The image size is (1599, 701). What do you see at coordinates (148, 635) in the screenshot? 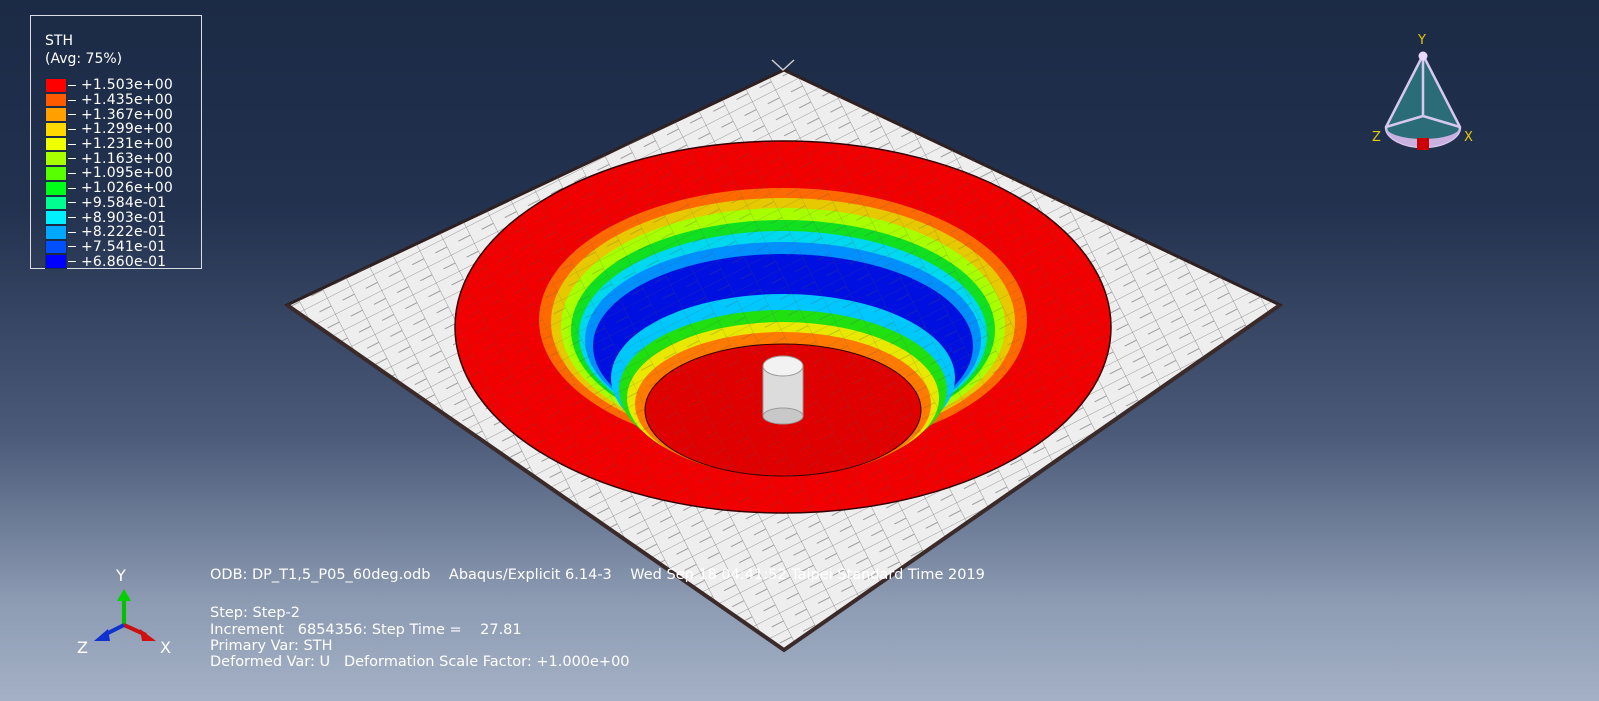
I see `triad-x-arrowhead` at bounding box center [148, 635].